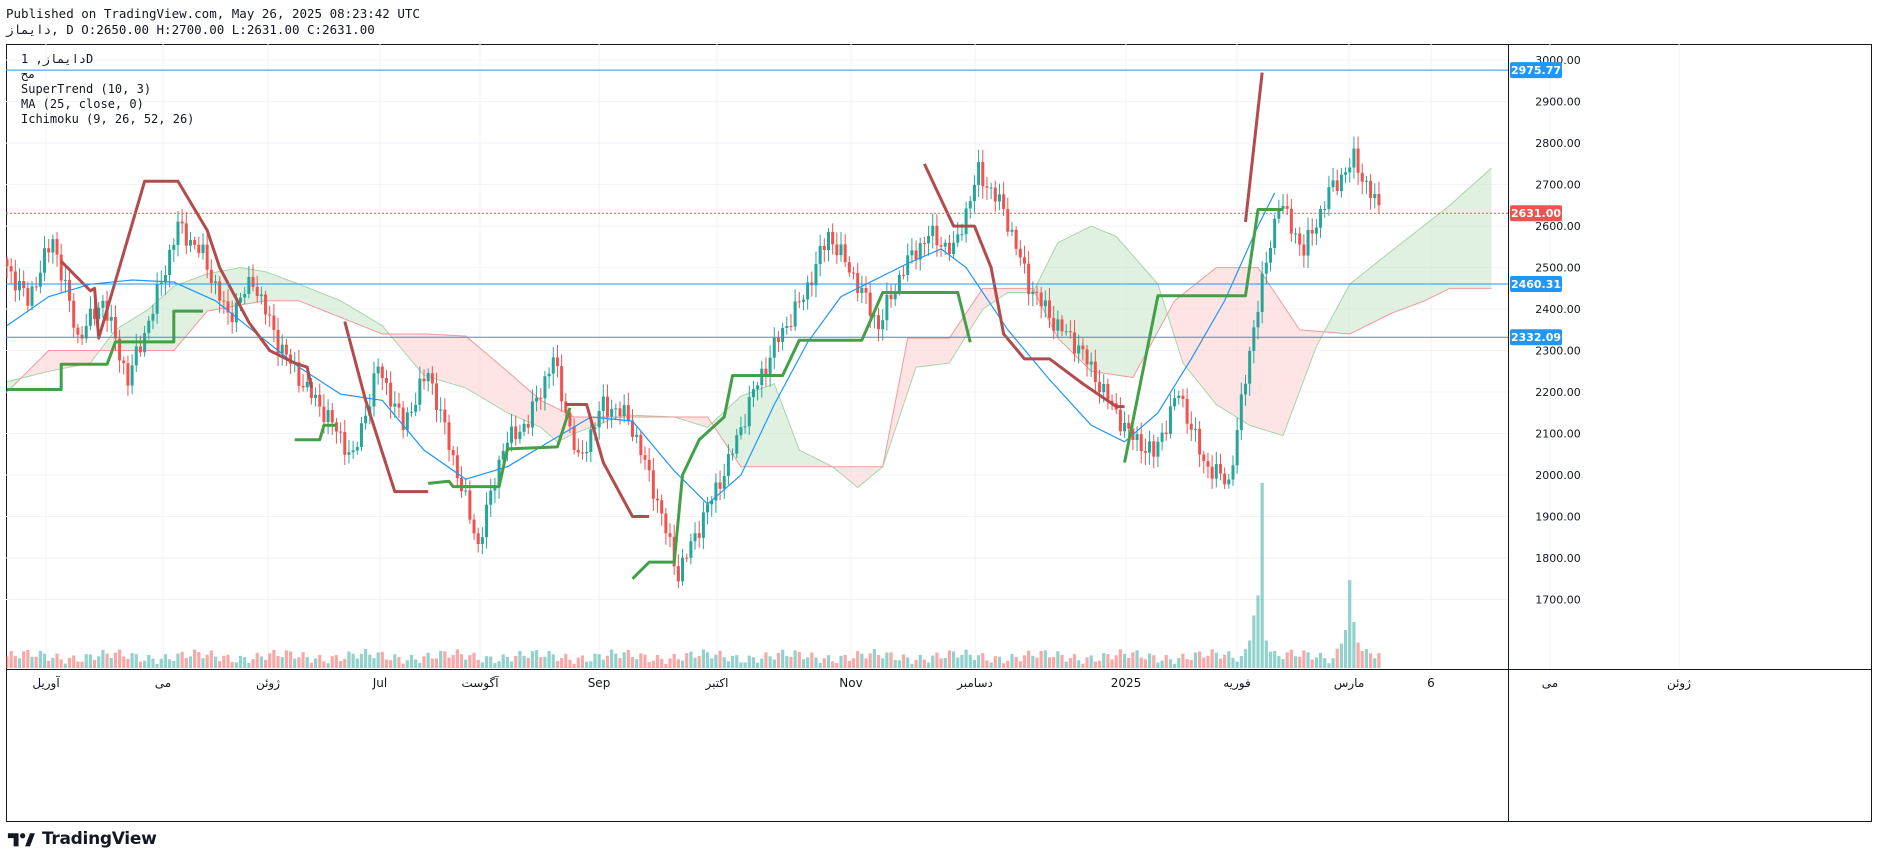 The image size is (1878, 858). I want to click on x-tick-label: Sep, so click(599, 683).